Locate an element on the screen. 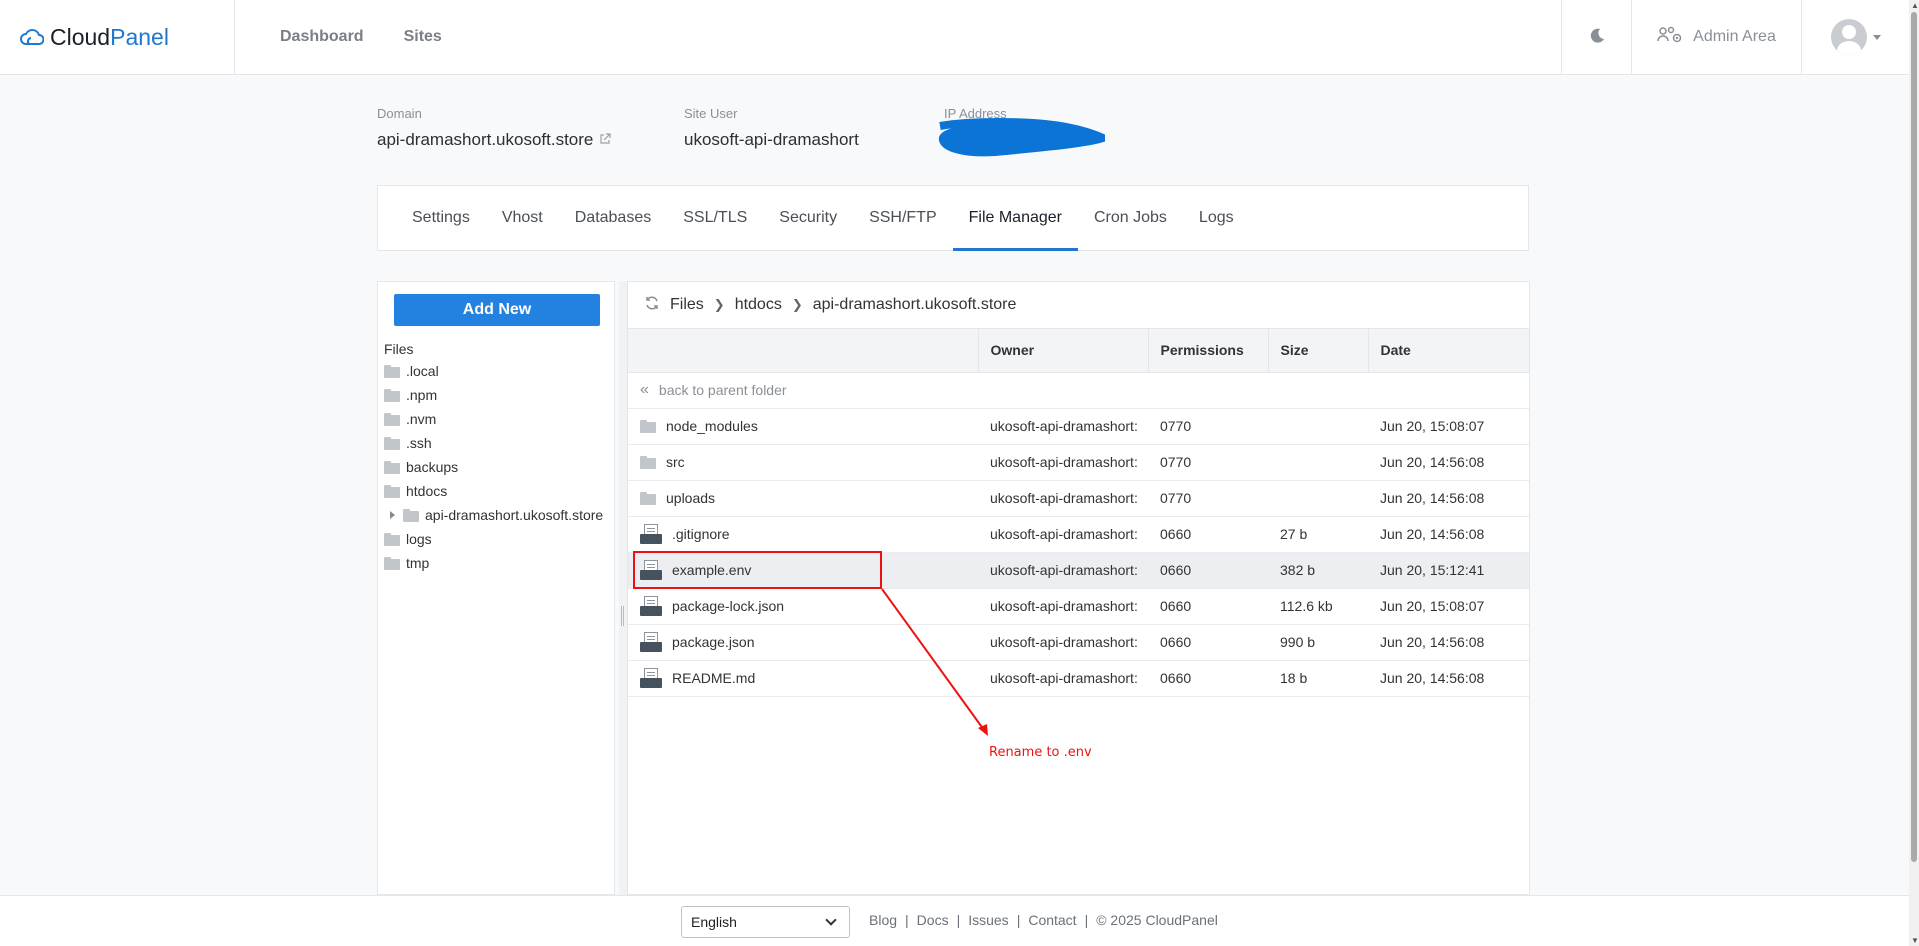 The height and width of the screenshot is (946, 1919). file-icon is located at coordinates (651, 606).